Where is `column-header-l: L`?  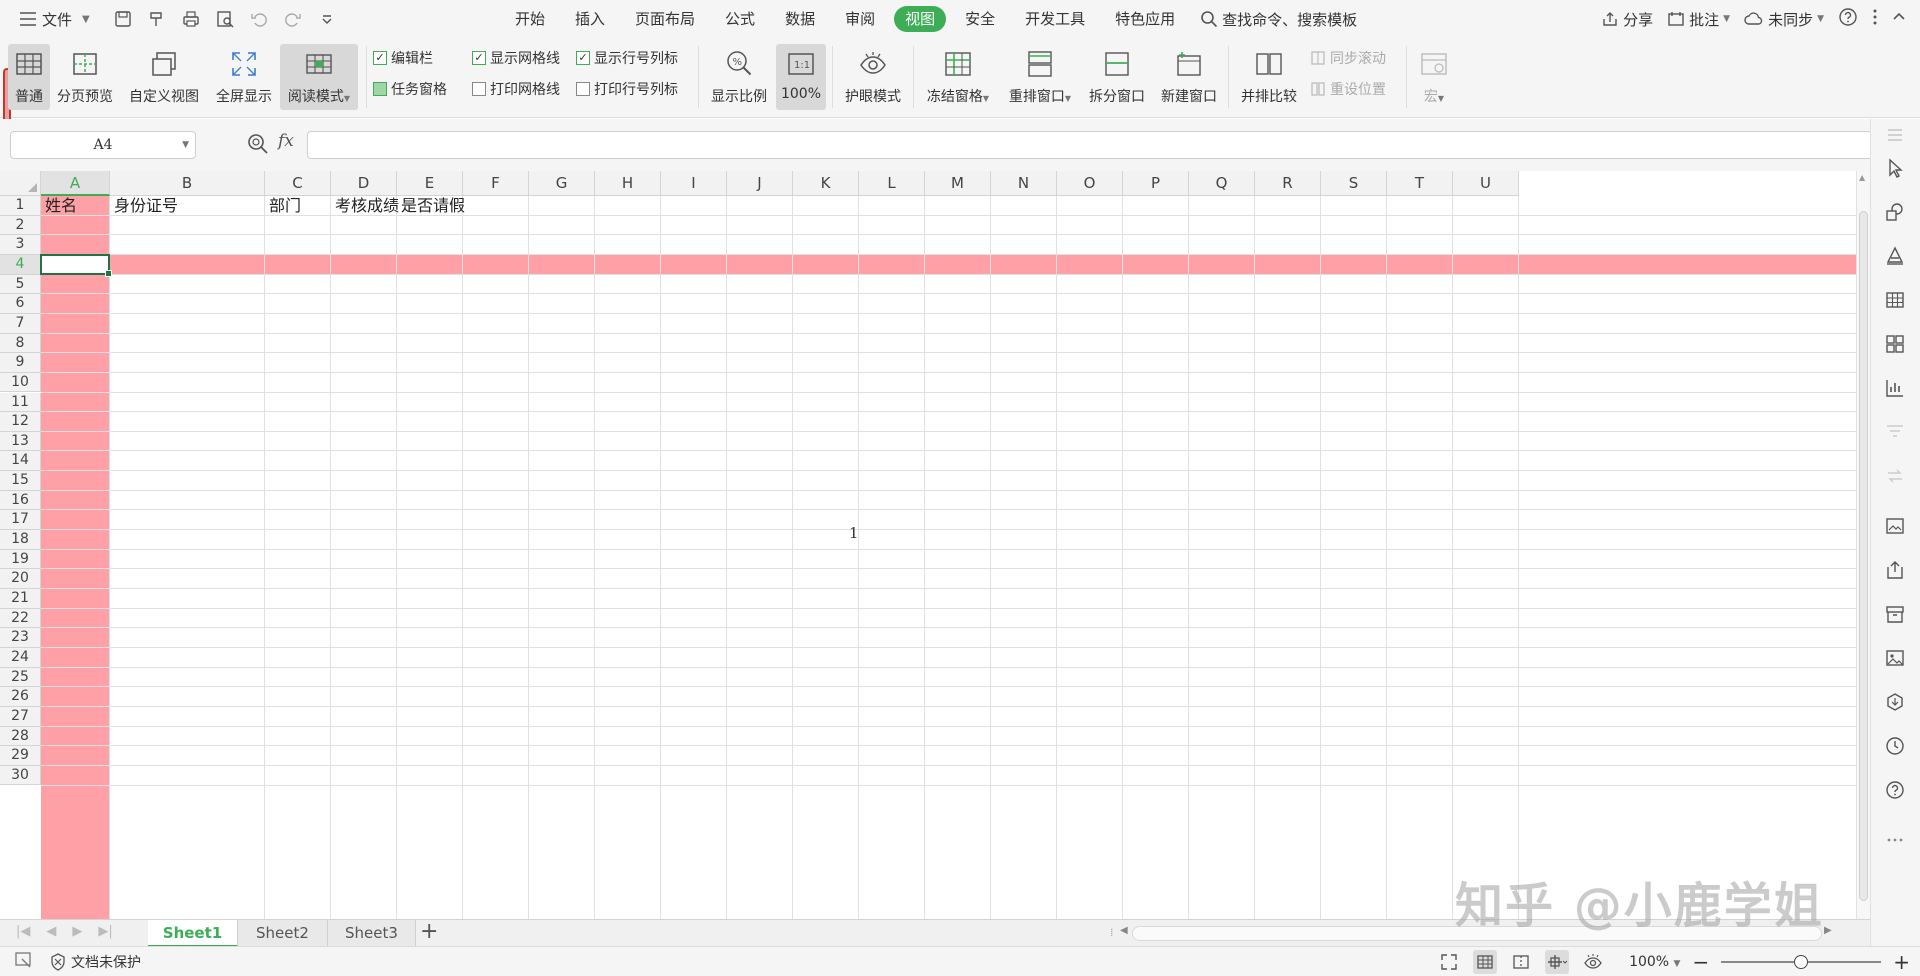
column-header-l: L is located at coordinates (892, 183).